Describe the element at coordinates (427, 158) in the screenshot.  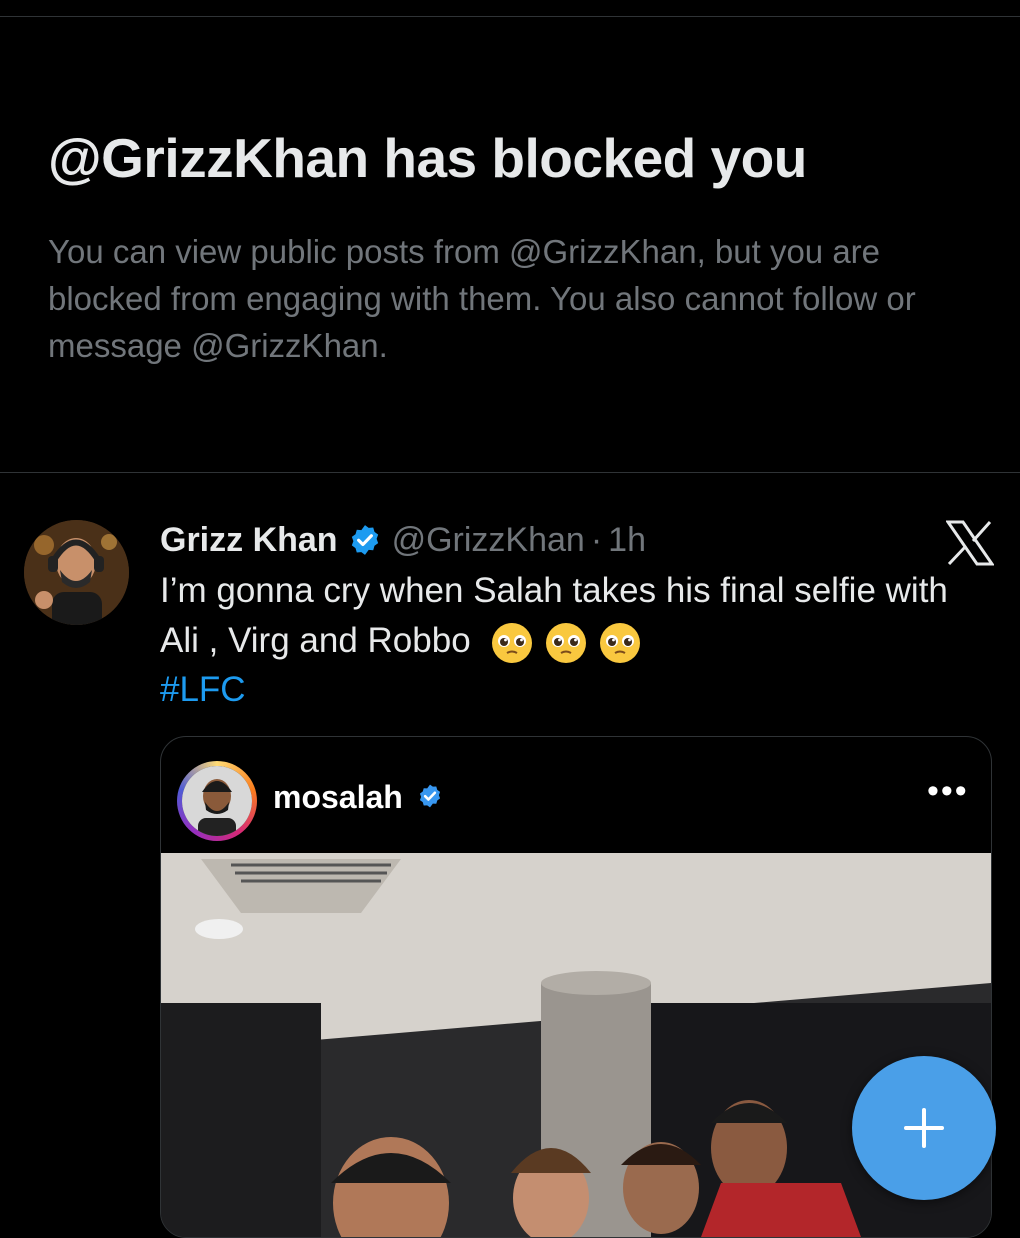
I see `block-title: @GrizzKhan has blocked you` at that location.